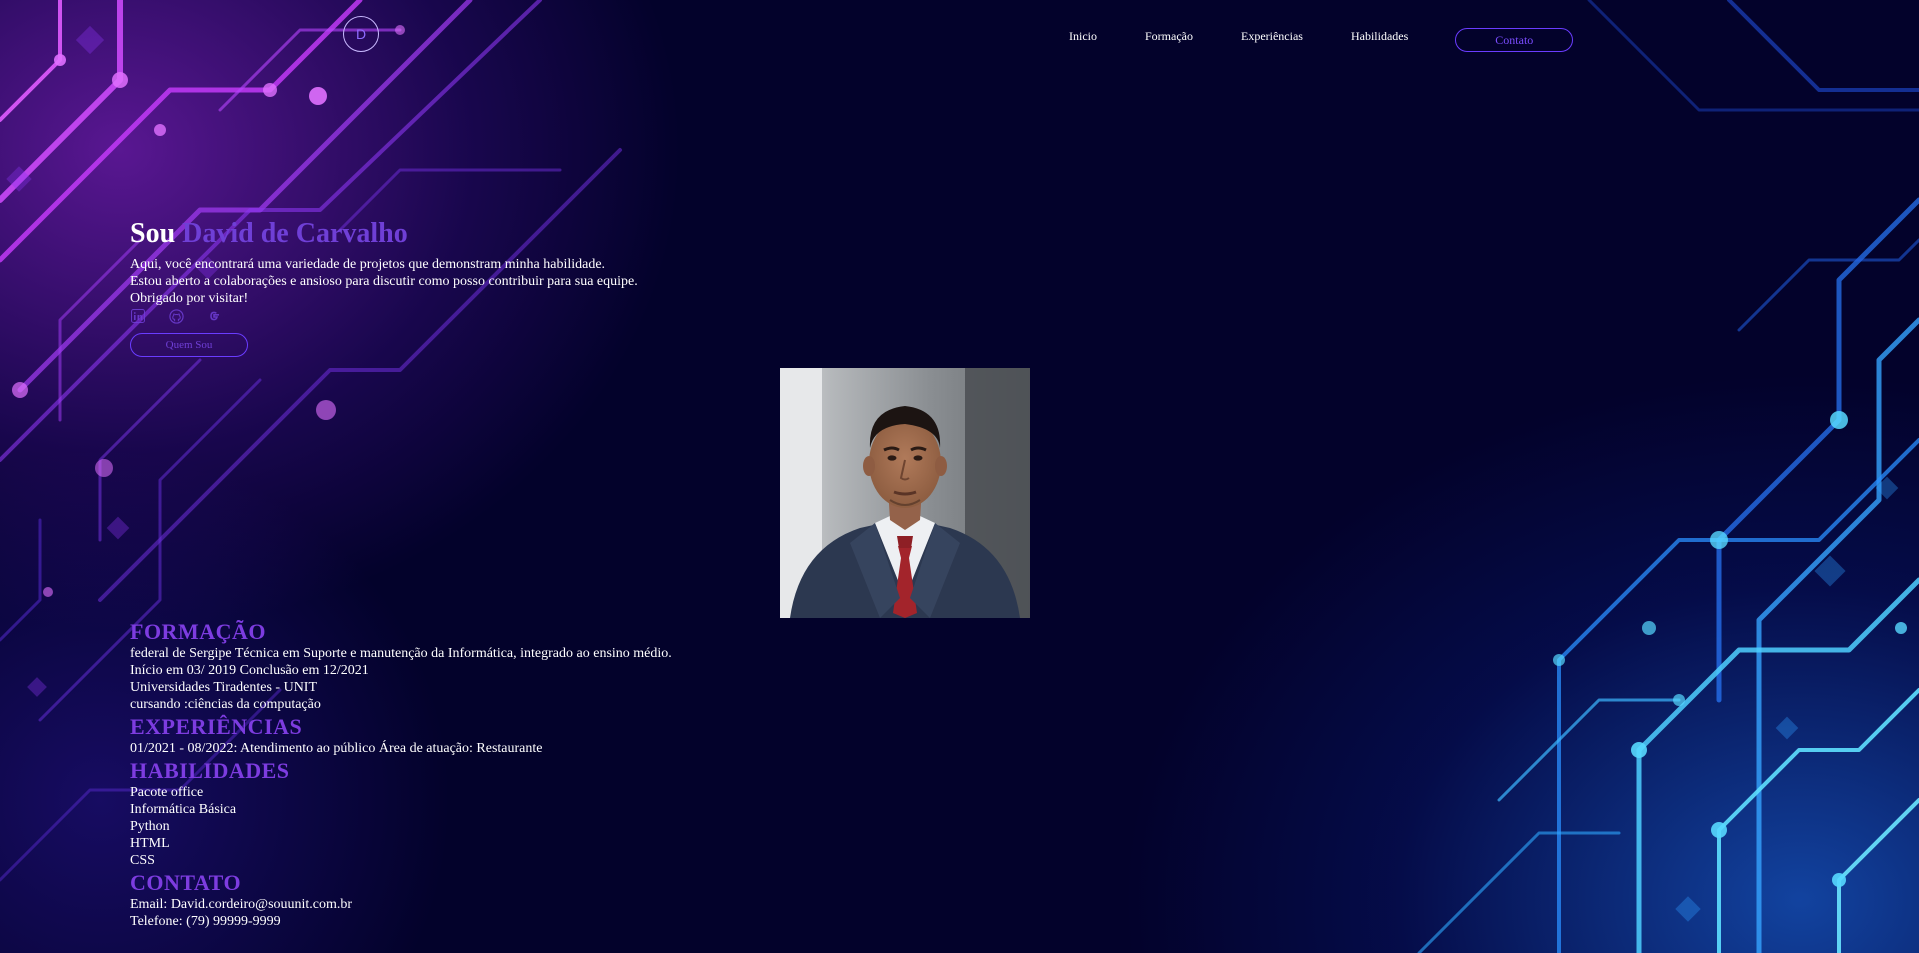 Image resolution: width=1919 pixels, height=953 pixels. What do you see at coordinates (205, 921) in the screenshot?
I see `contato-phone: Telefone: (79) 99999-9999` at bounding box center [205, 921].